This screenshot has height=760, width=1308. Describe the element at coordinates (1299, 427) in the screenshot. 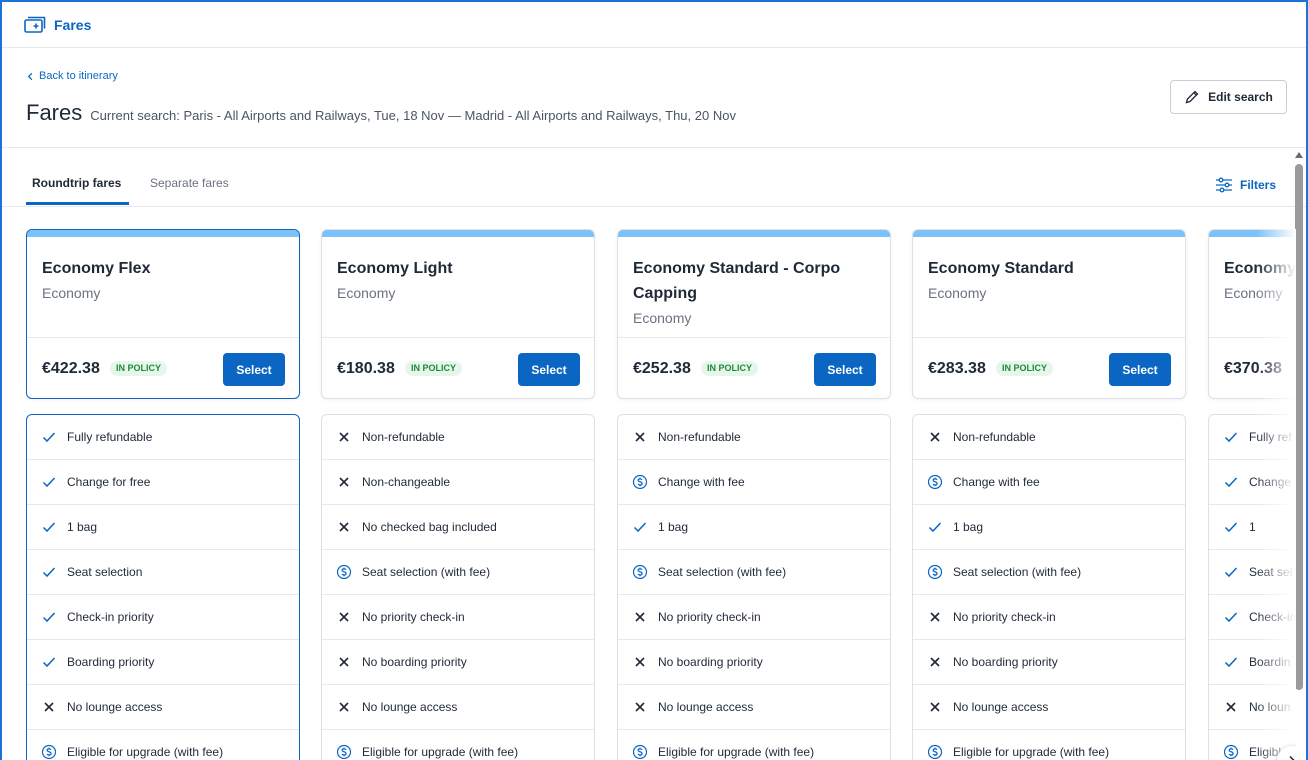

I see `scrollbar-thumb` at that location.